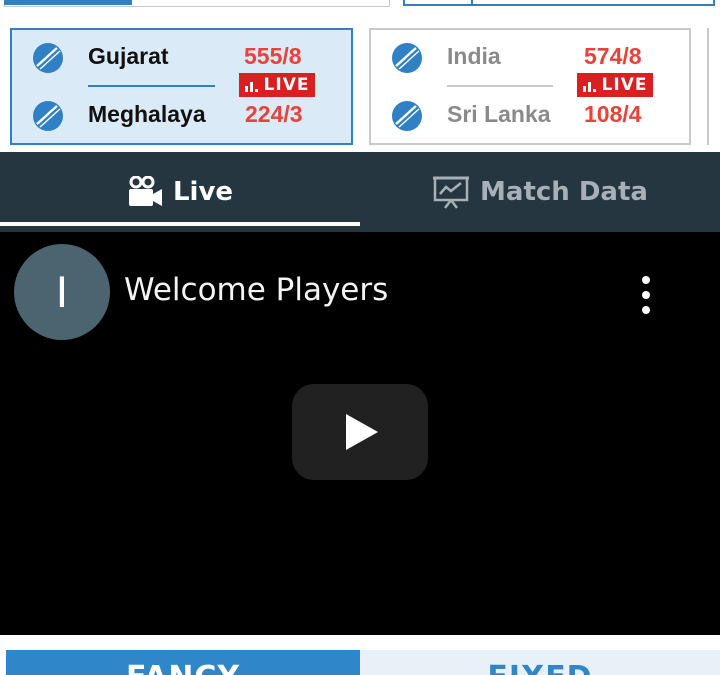 This screenshot has height=675, width=720. I want to click on tab-fancy: FANCY, so click(183, 662).